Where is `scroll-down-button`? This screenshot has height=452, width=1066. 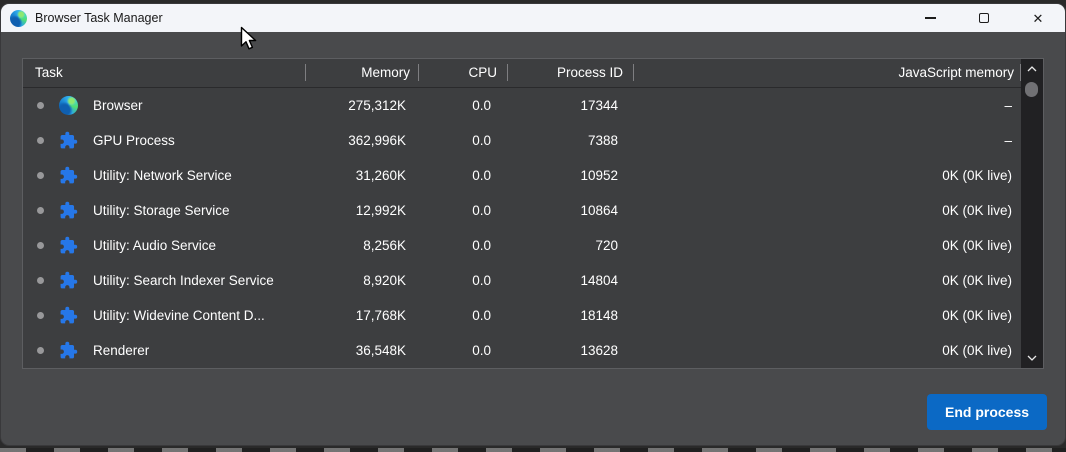
scroll-down-button is located at coordinates (1032, 358).